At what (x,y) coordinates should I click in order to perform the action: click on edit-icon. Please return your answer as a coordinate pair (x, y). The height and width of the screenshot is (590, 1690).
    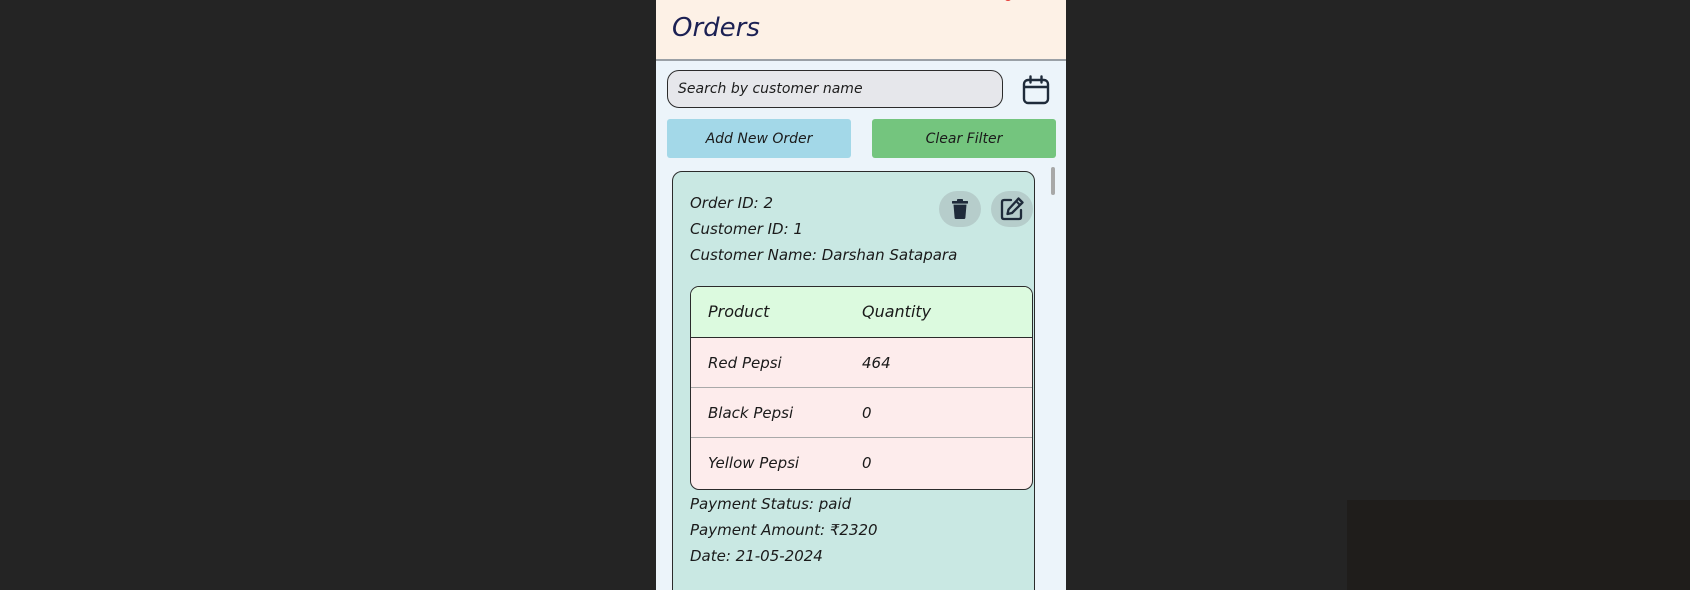
    Looking at the image, I should click on (1012, 209).